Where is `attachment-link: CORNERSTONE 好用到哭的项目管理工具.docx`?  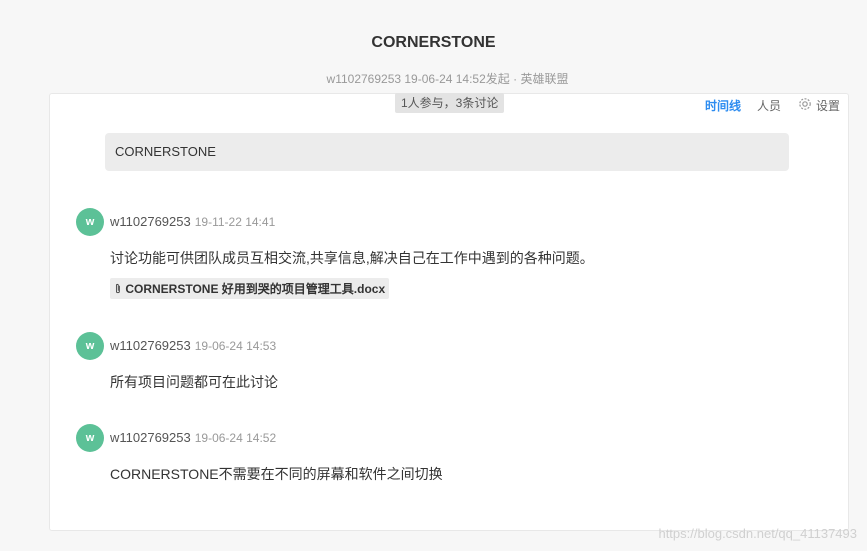
attachment-link: CORNERSTONE 好用到哭的项目管理工具.docx is located at coordinates (250, 288).